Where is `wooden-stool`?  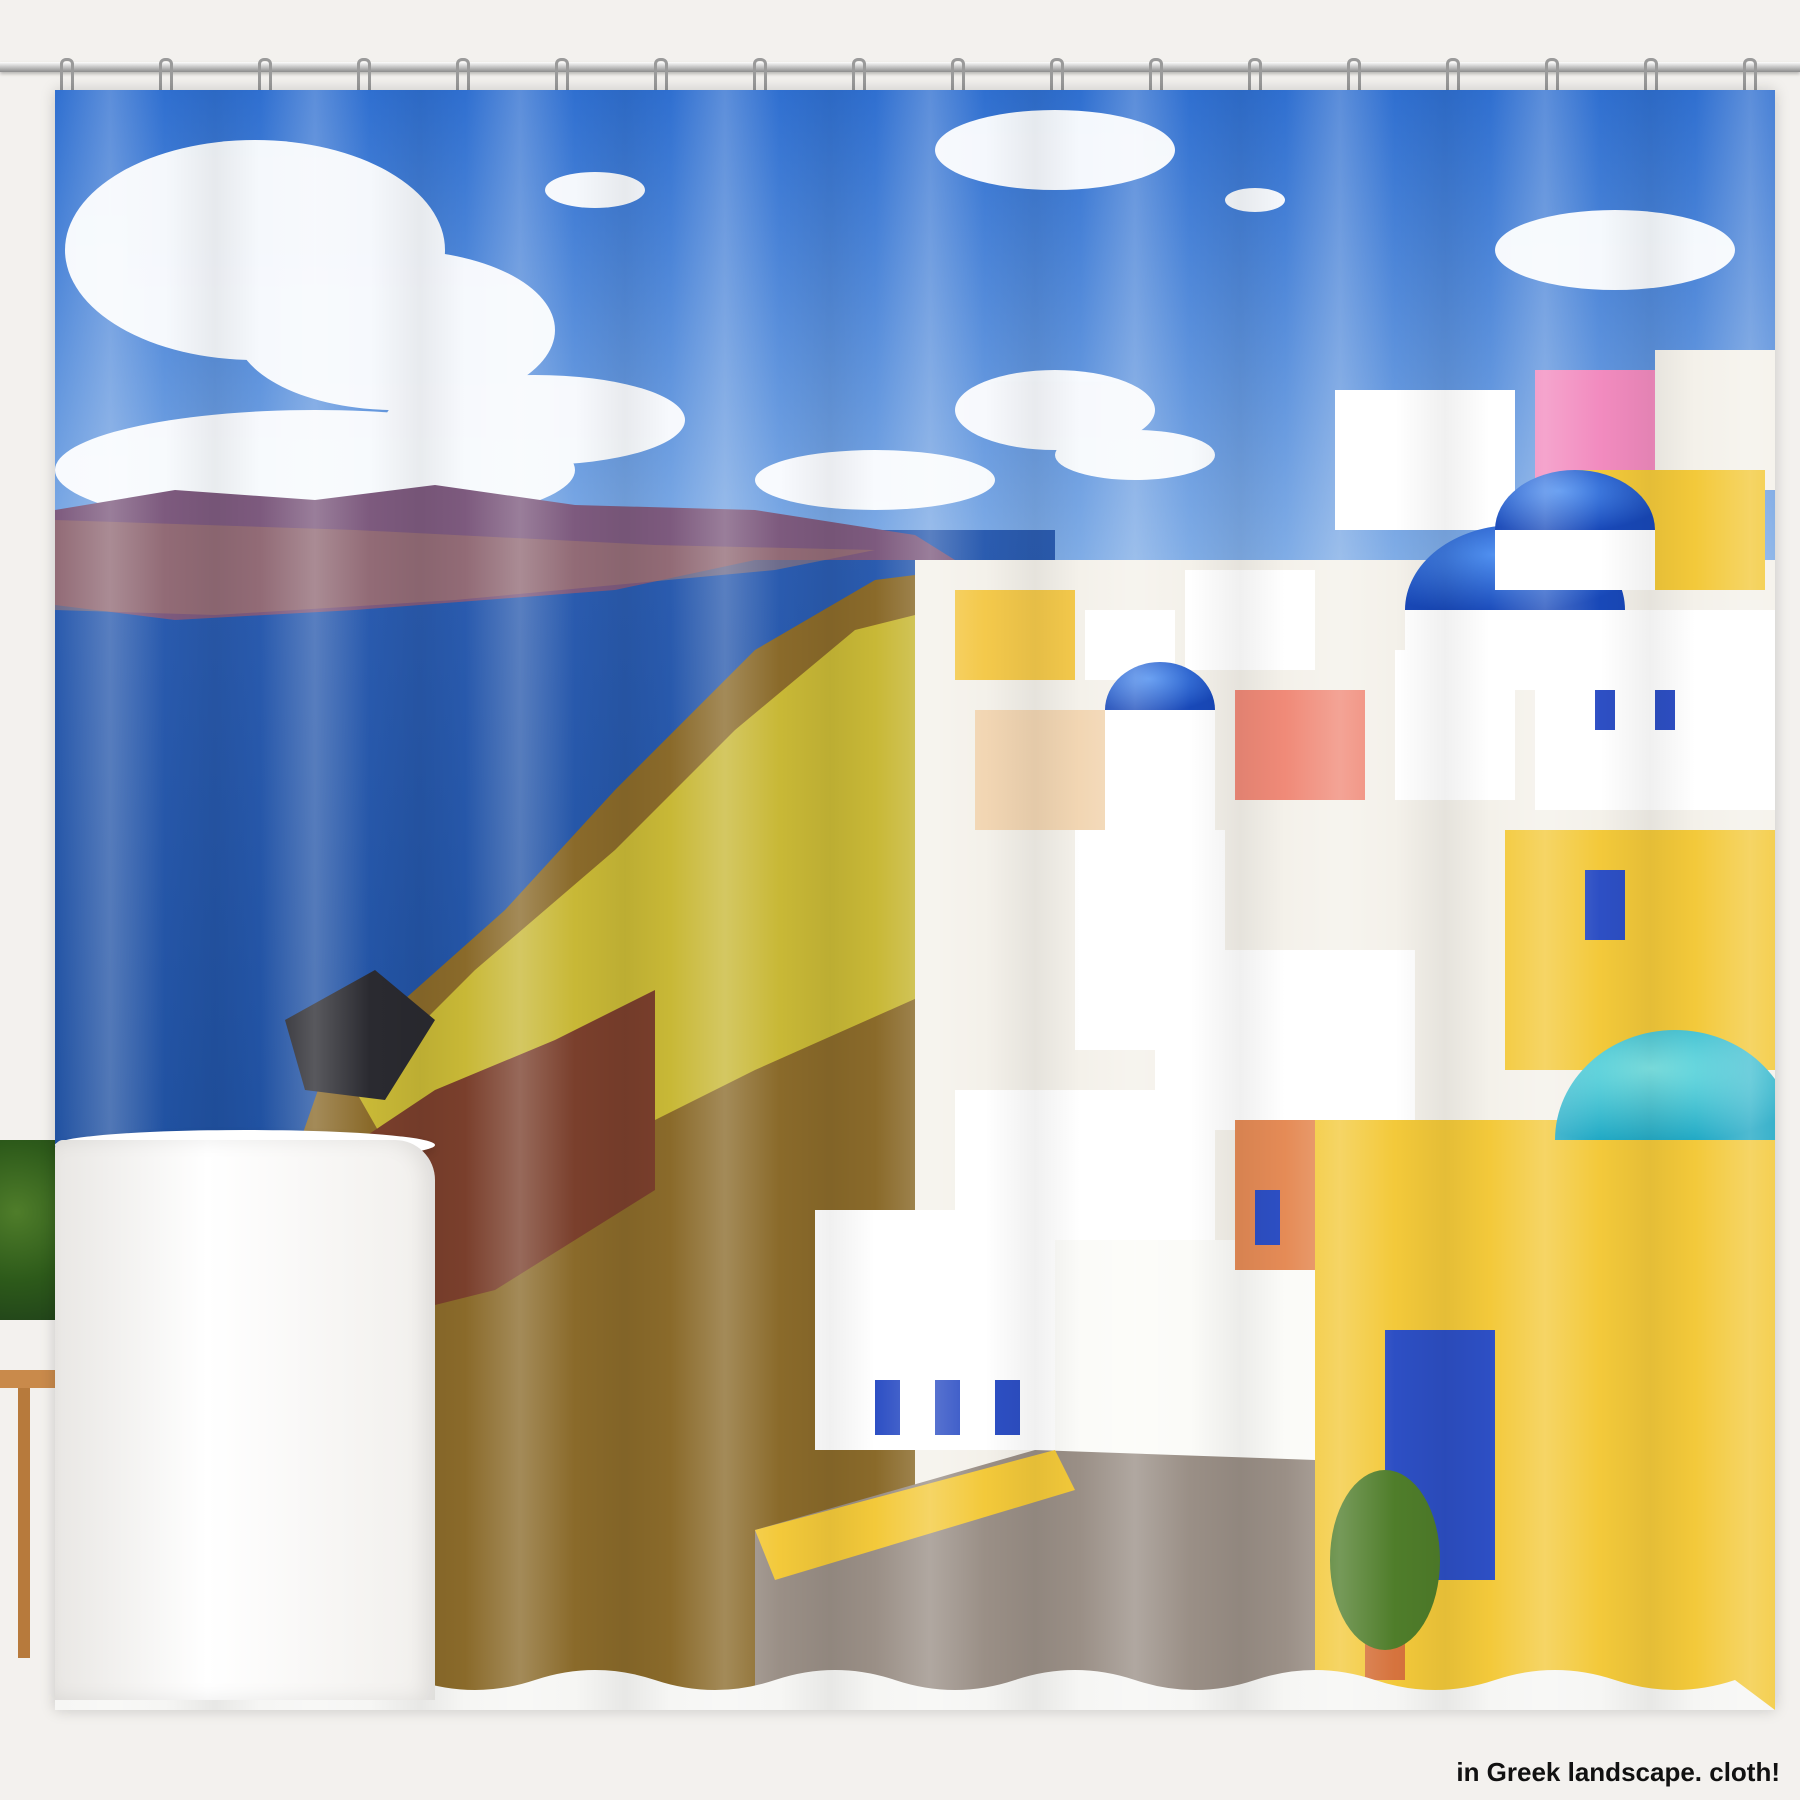 wooden-stool is located at coordinates (27, 1519).